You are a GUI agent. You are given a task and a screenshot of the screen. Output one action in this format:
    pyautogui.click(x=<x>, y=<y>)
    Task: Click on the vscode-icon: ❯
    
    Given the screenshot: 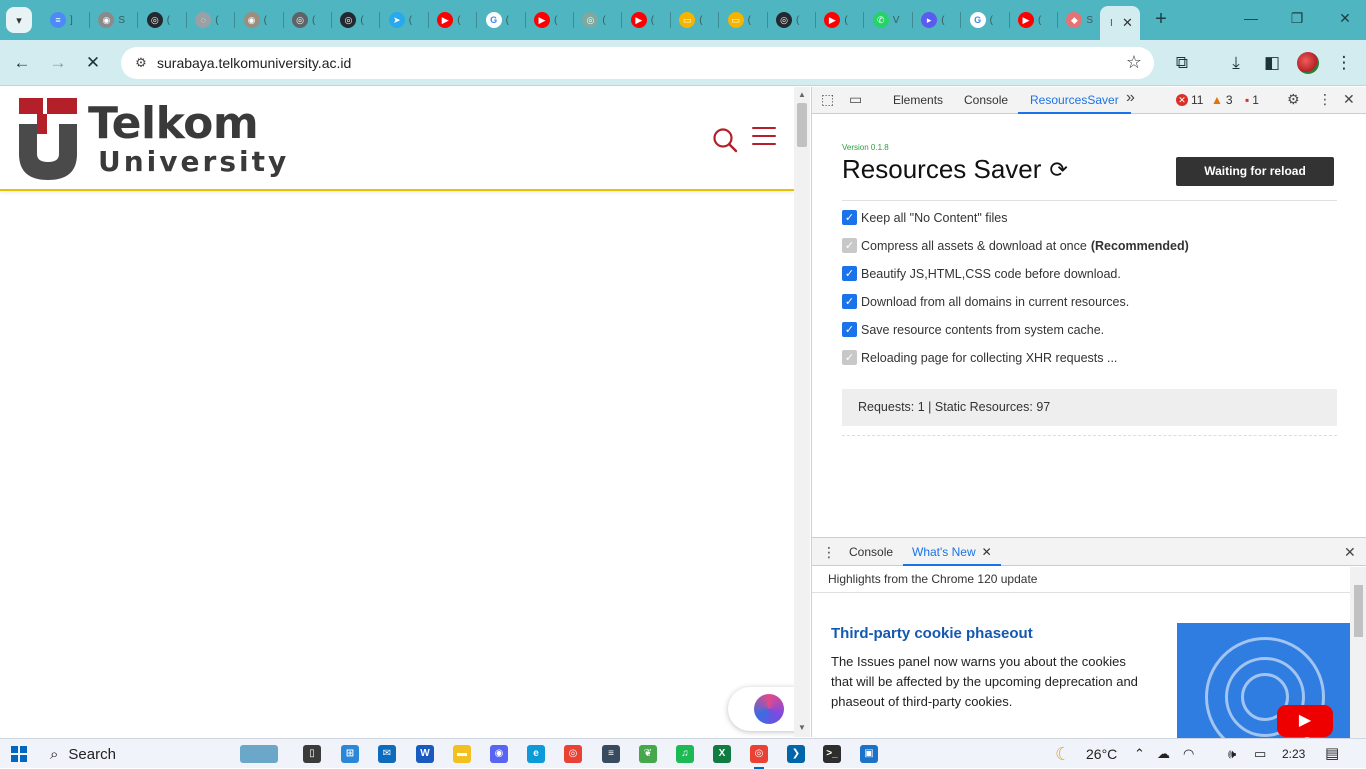 What is the action you would take?
    pyautogui.click(x=796, y=754)
    